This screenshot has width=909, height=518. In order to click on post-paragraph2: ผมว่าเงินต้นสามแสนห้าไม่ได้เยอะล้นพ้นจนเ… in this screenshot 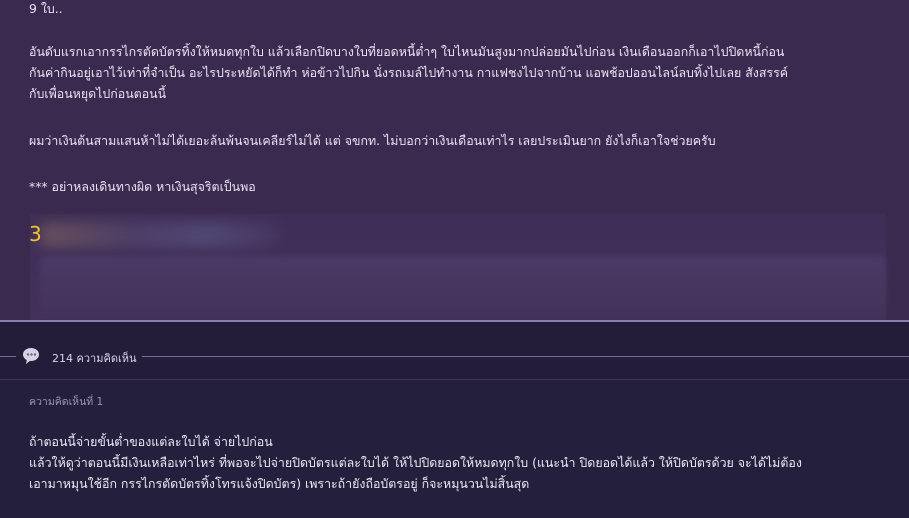, I will do `click(372, 140)`.